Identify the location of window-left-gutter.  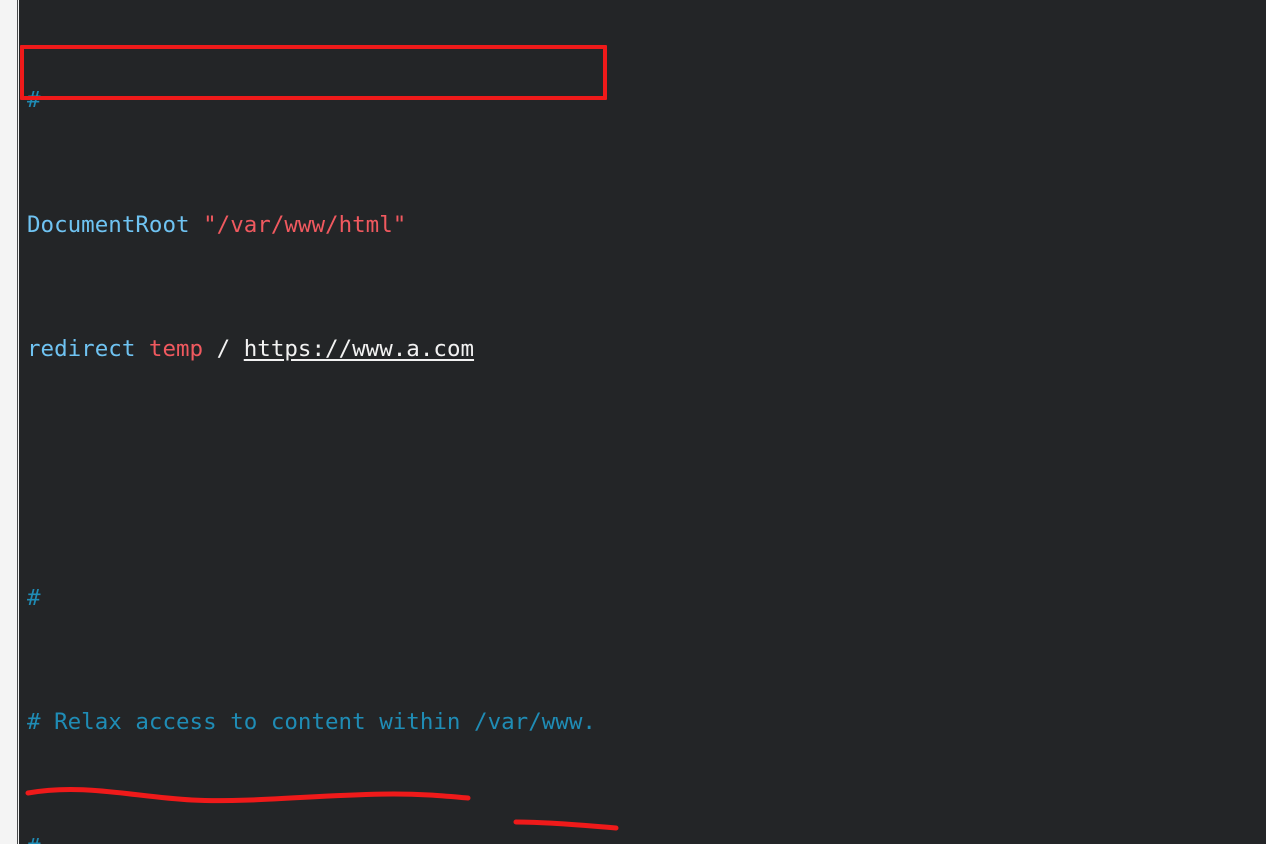
(9, 422).